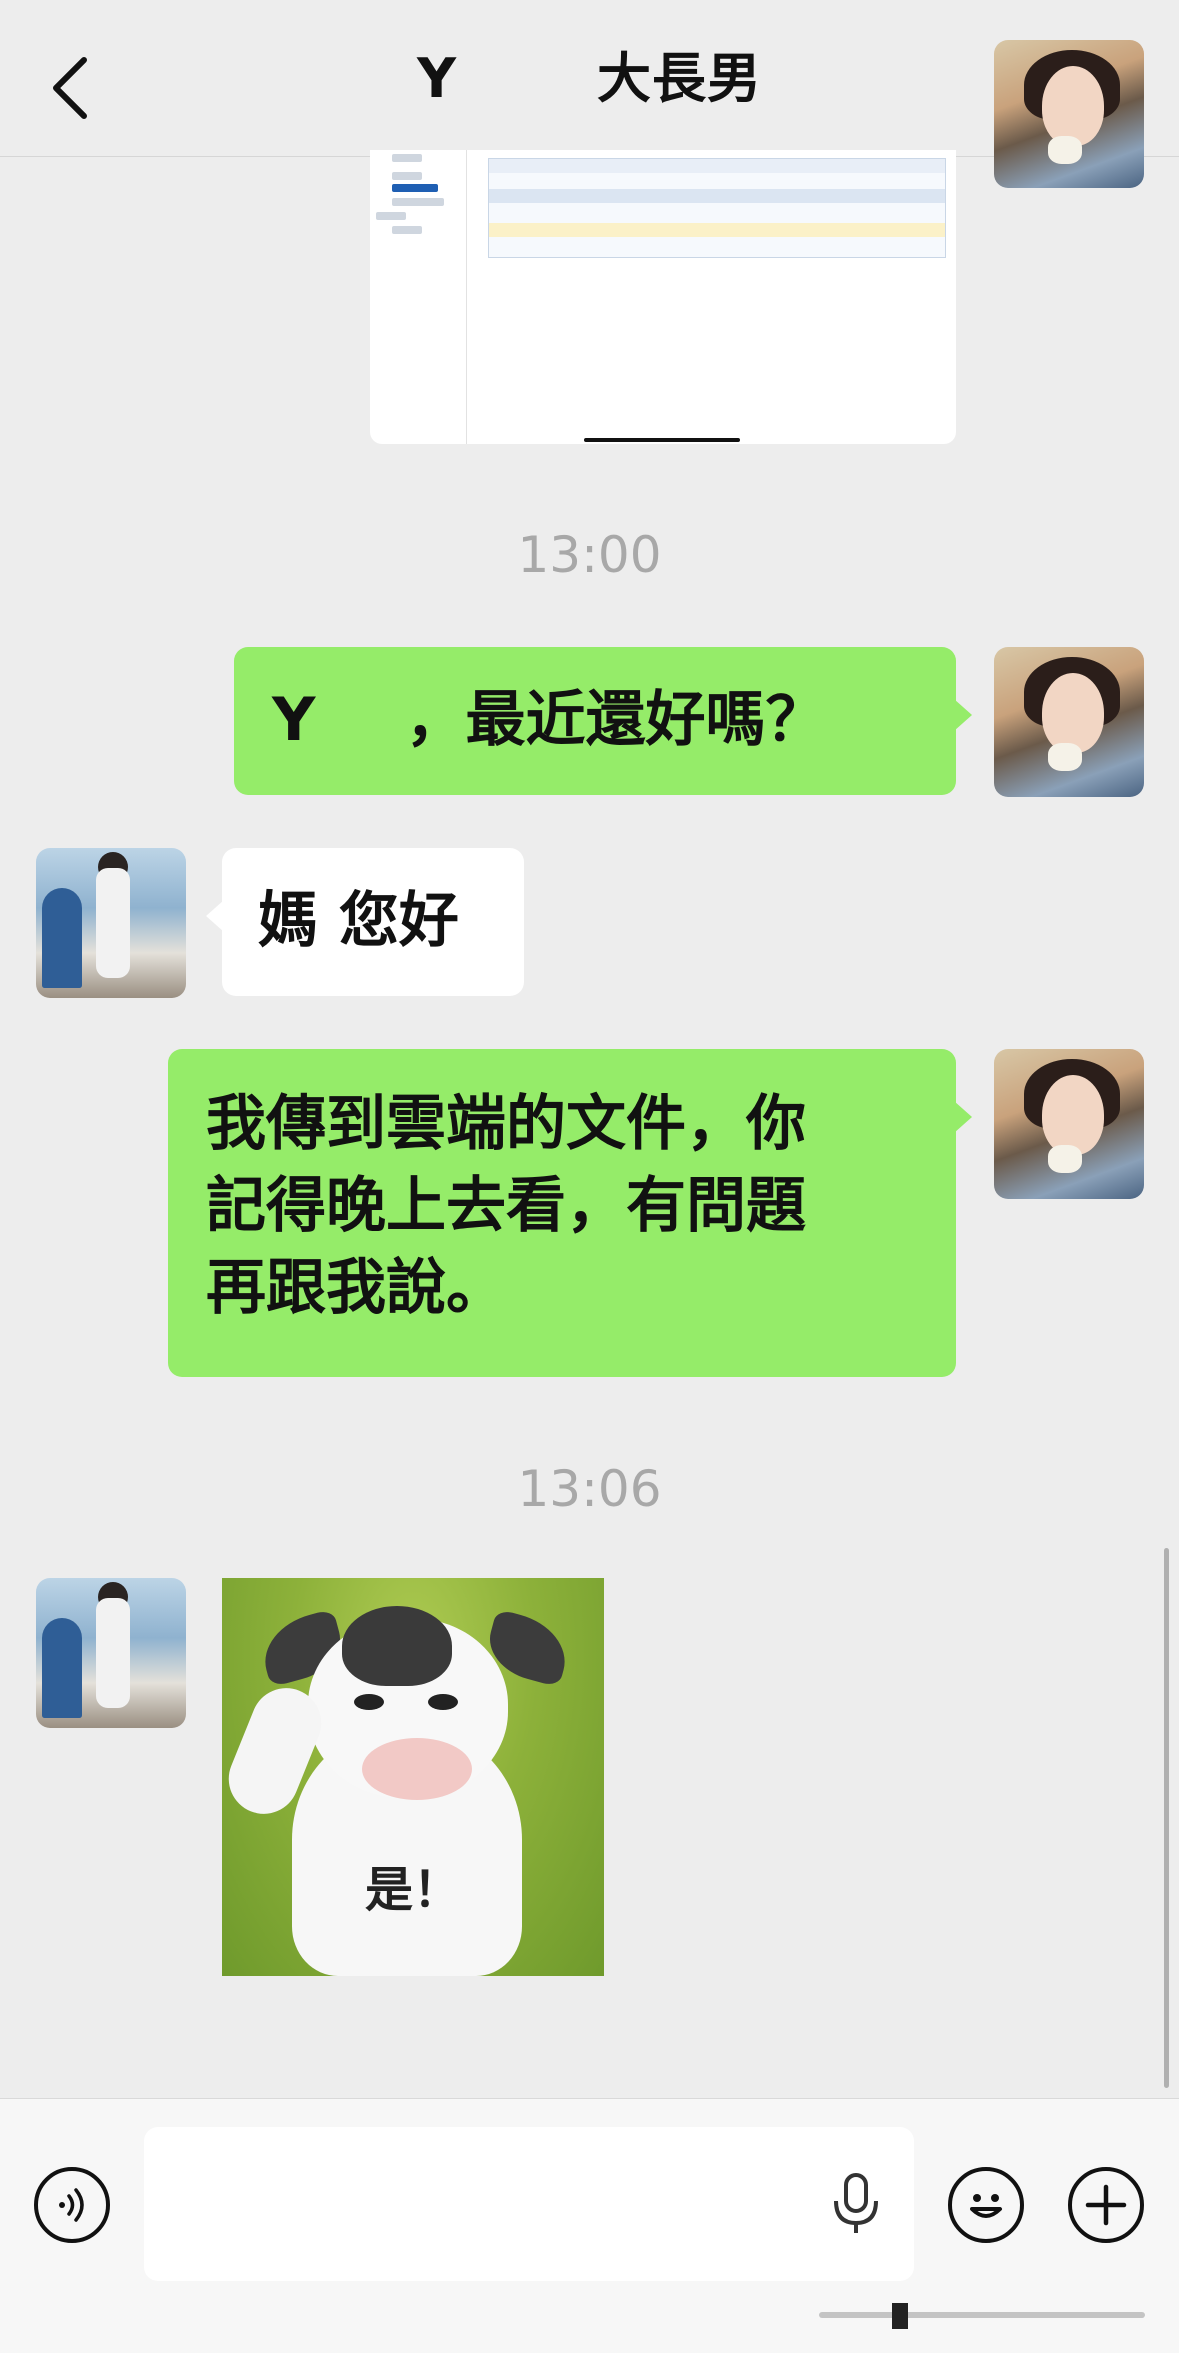 The width and height of the screenshot is (1179, 2353). I want to click on message-input, so click(529, 2204).